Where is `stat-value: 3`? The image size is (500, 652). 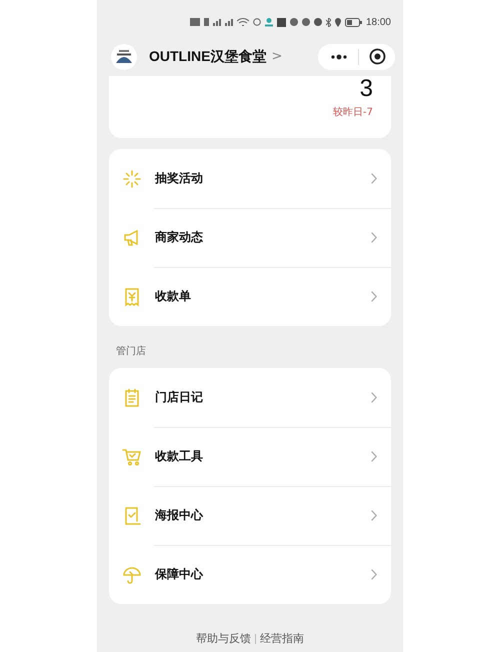 stat-value: 3 is located at coordinates (366, 89).